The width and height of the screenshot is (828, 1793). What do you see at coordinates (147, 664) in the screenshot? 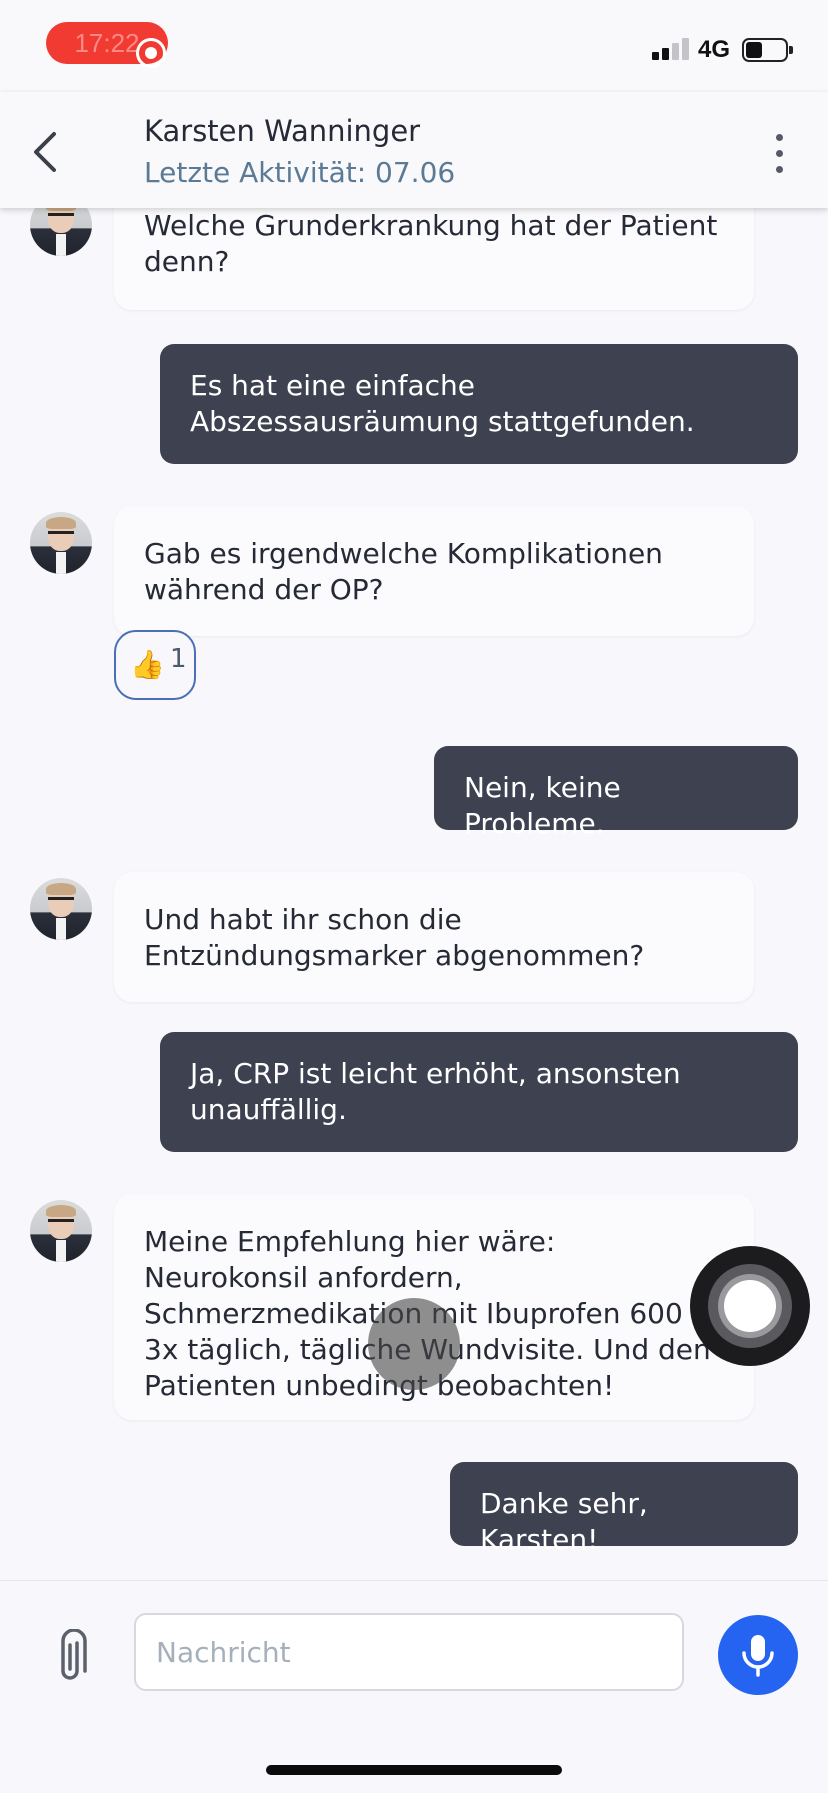
I see `thumbs-up-icon: 👍` at bounding box center [147, 664].